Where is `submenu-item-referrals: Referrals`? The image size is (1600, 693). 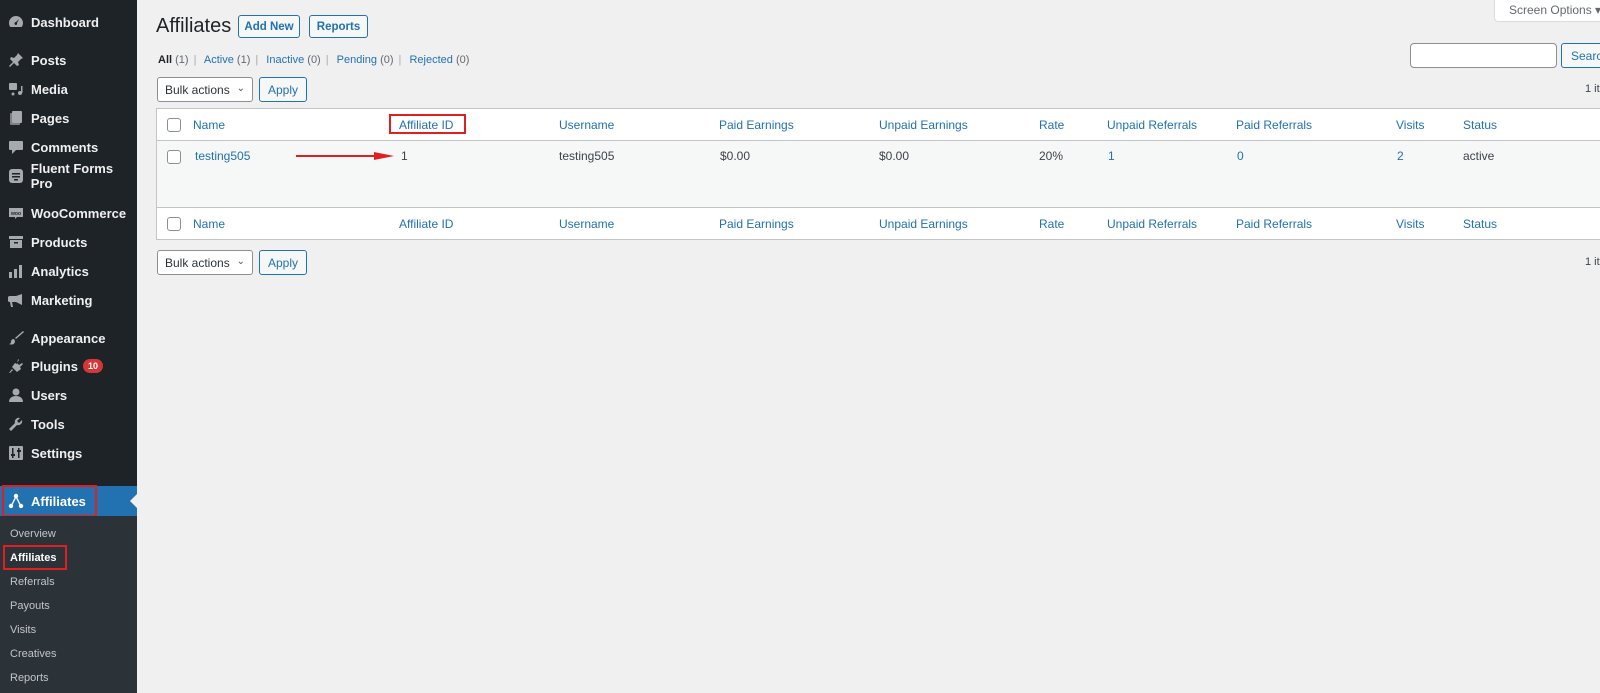 submenu-item-referrals: Referrals is located at coordinates (32, 582).